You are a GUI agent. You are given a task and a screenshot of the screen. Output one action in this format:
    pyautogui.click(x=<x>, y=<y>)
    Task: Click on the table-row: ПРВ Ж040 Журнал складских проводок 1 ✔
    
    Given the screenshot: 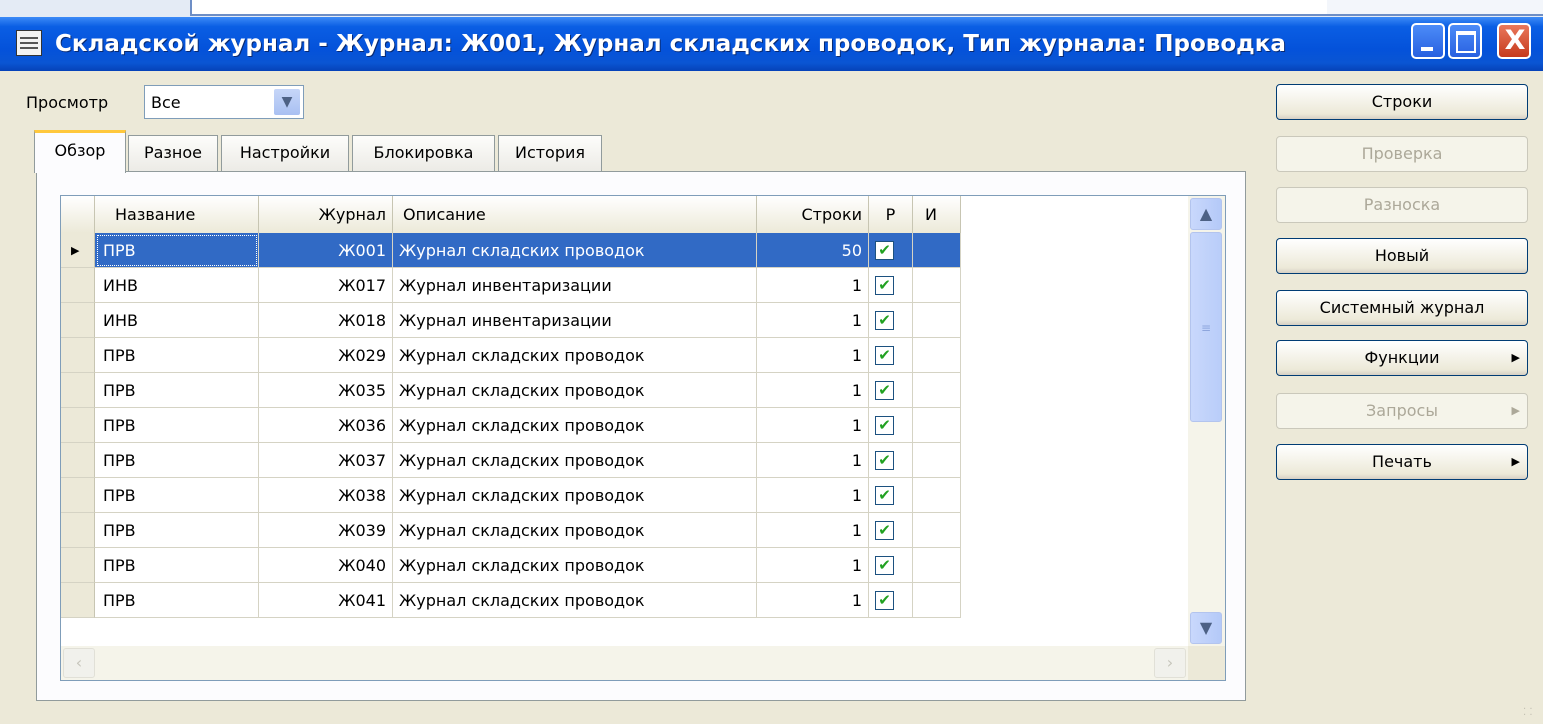 What is the action you would take?
    pyautogui.click(x=511, y=565)
    